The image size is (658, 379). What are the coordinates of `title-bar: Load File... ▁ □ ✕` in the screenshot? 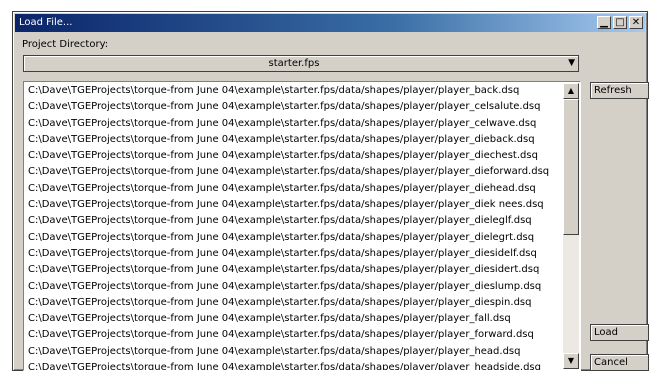 It's located at (330, 23).